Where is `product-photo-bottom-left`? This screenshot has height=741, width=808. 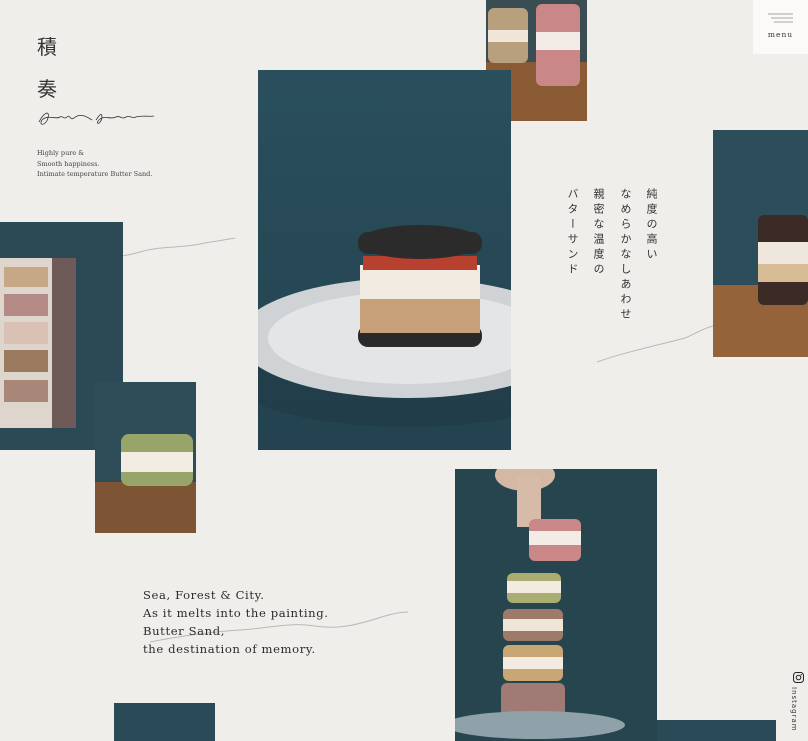 product-photo-bottom-left is located at coordinates (164, 722).